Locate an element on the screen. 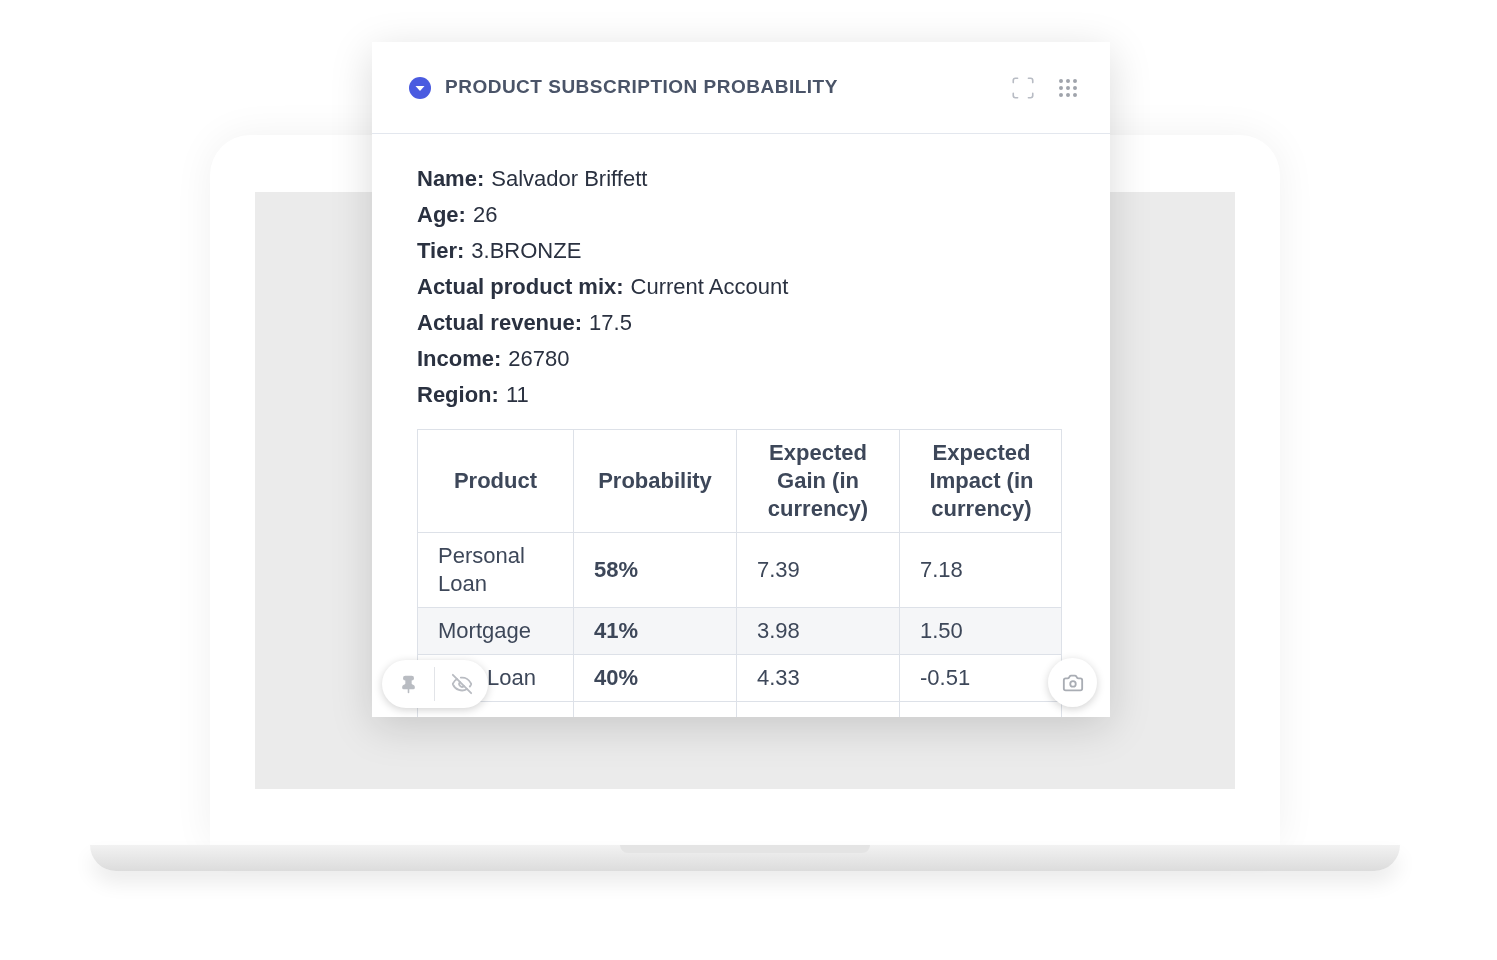 The height and width of the screenshot is (960, 1497). detail-value: 17.5 is located at coordinates (610, 322).